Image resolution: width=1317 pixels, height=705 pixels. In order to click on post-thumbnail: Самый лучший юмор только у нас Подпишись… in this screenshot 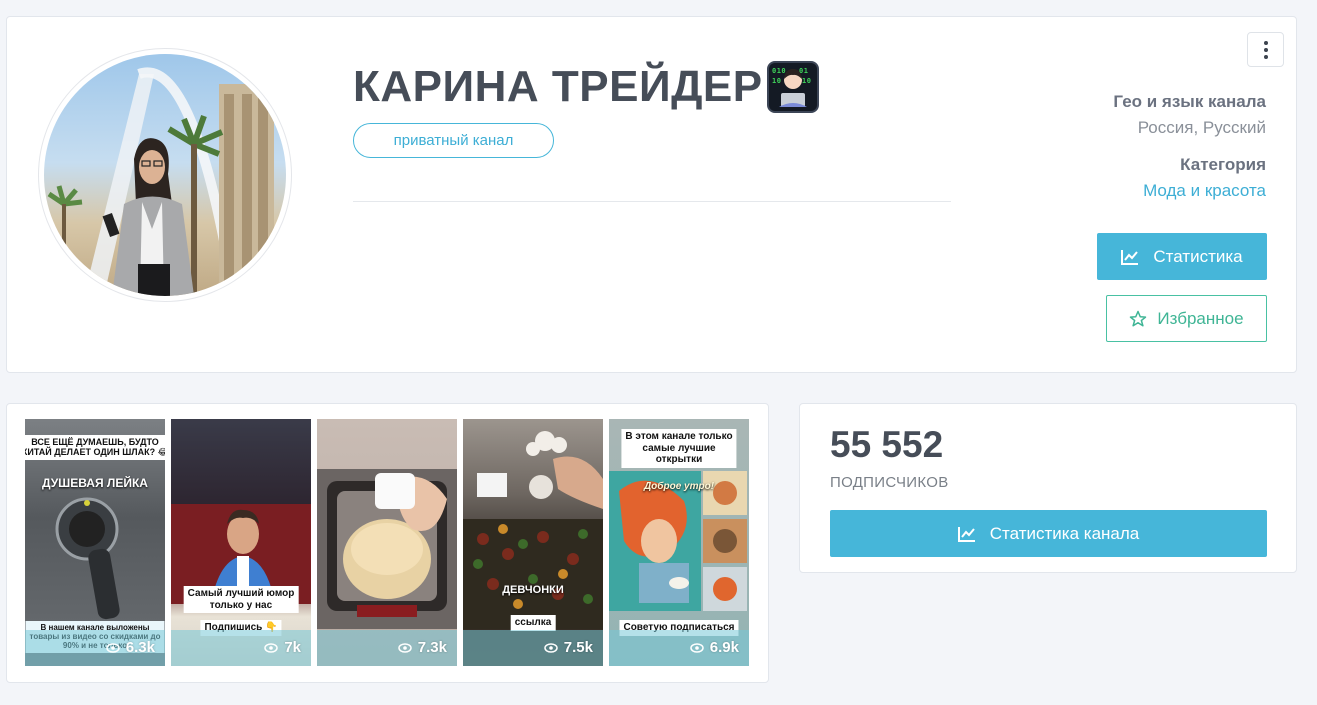, I will do `click(241, 542)`.